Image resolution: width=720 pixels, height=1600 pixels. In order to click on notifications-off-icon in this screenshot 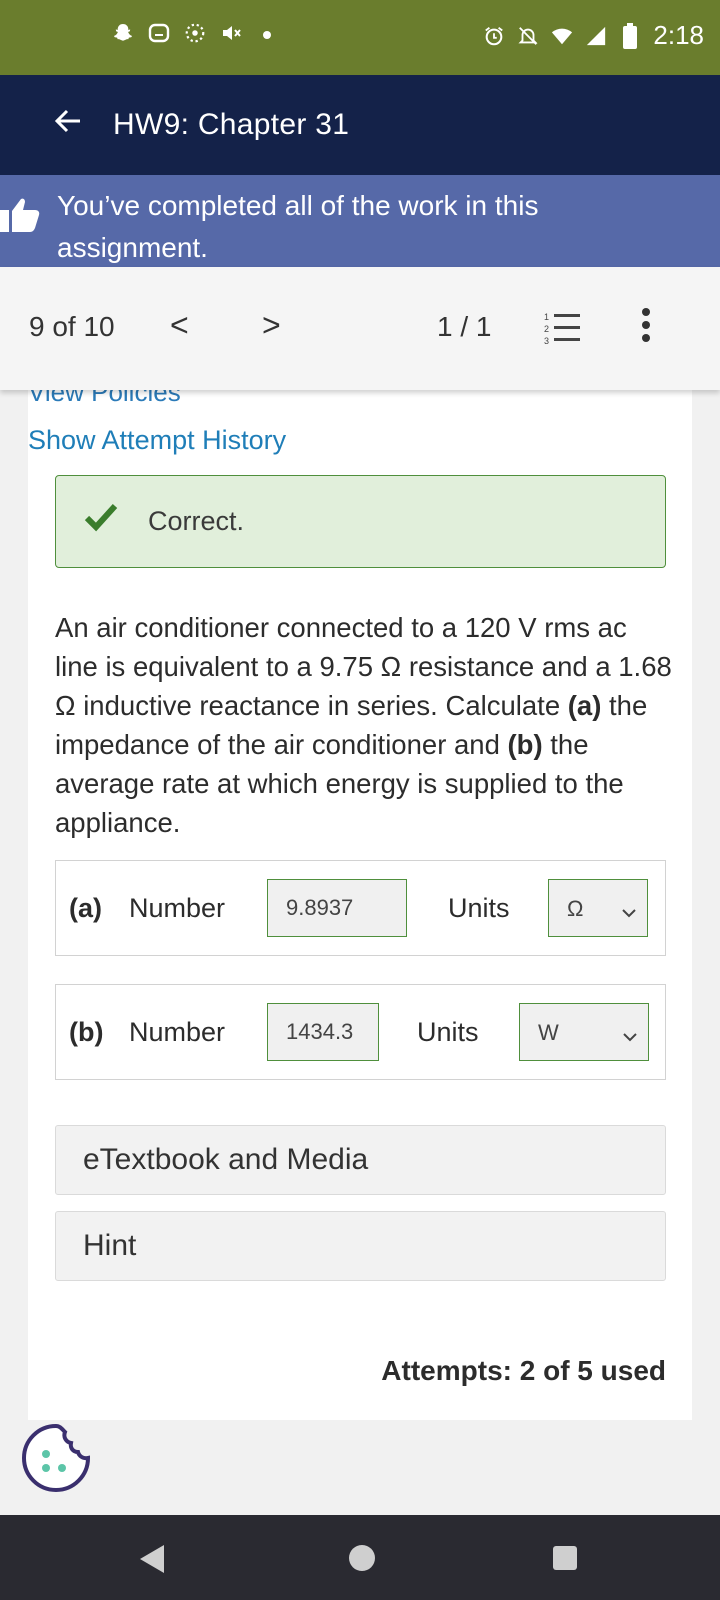, I will do `click(528, 36)`.